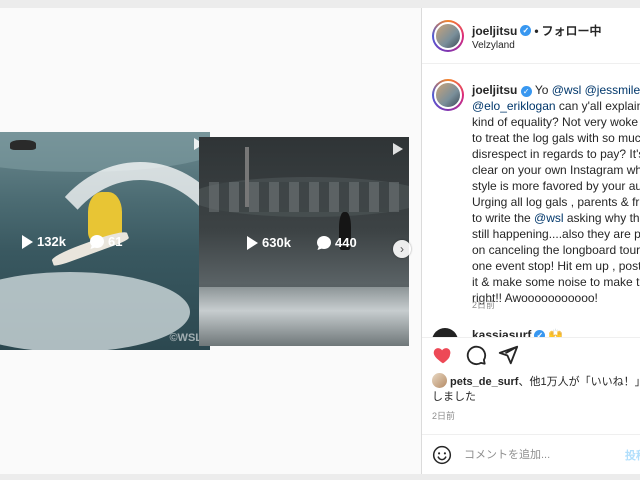 This screenshot has height=480, width=640. What do you see at coordinates (494, 31) in the screenshot?
I see `header-username: joeljitsu` at bounding box center [494, 31].